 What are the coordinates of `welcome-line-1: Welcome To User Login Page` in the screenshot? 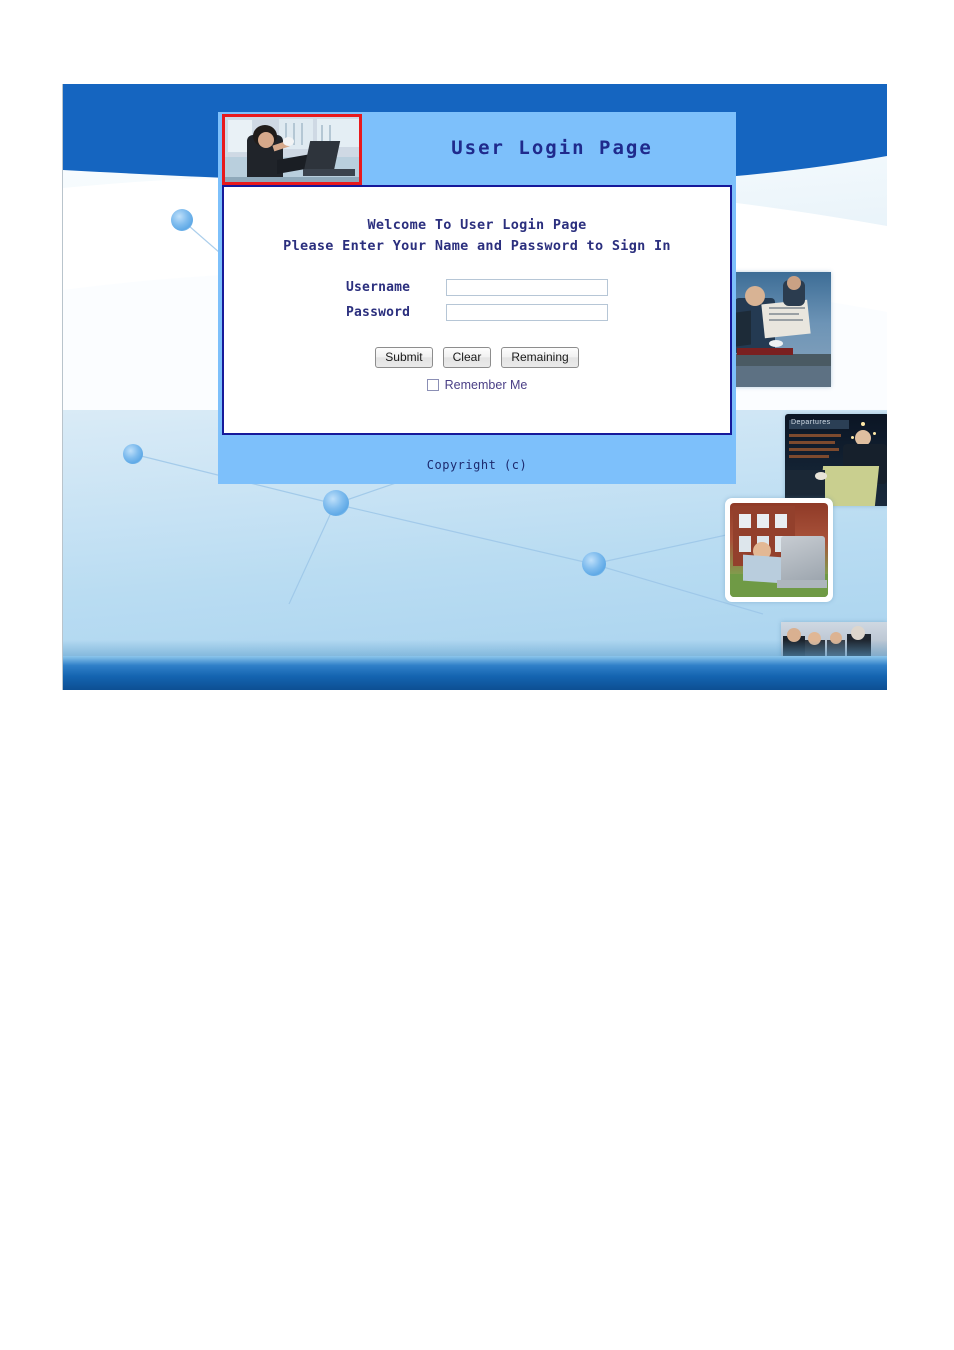 It's located at (477, 225).